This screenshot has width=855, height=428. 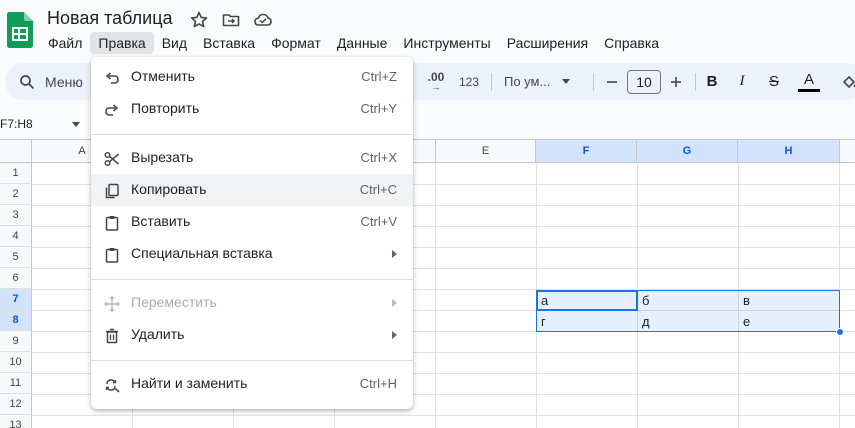 What do you see at coordinates (789, 321) in the screenshot?
I see `cell-h8: е` at bounding box center [789, 321].